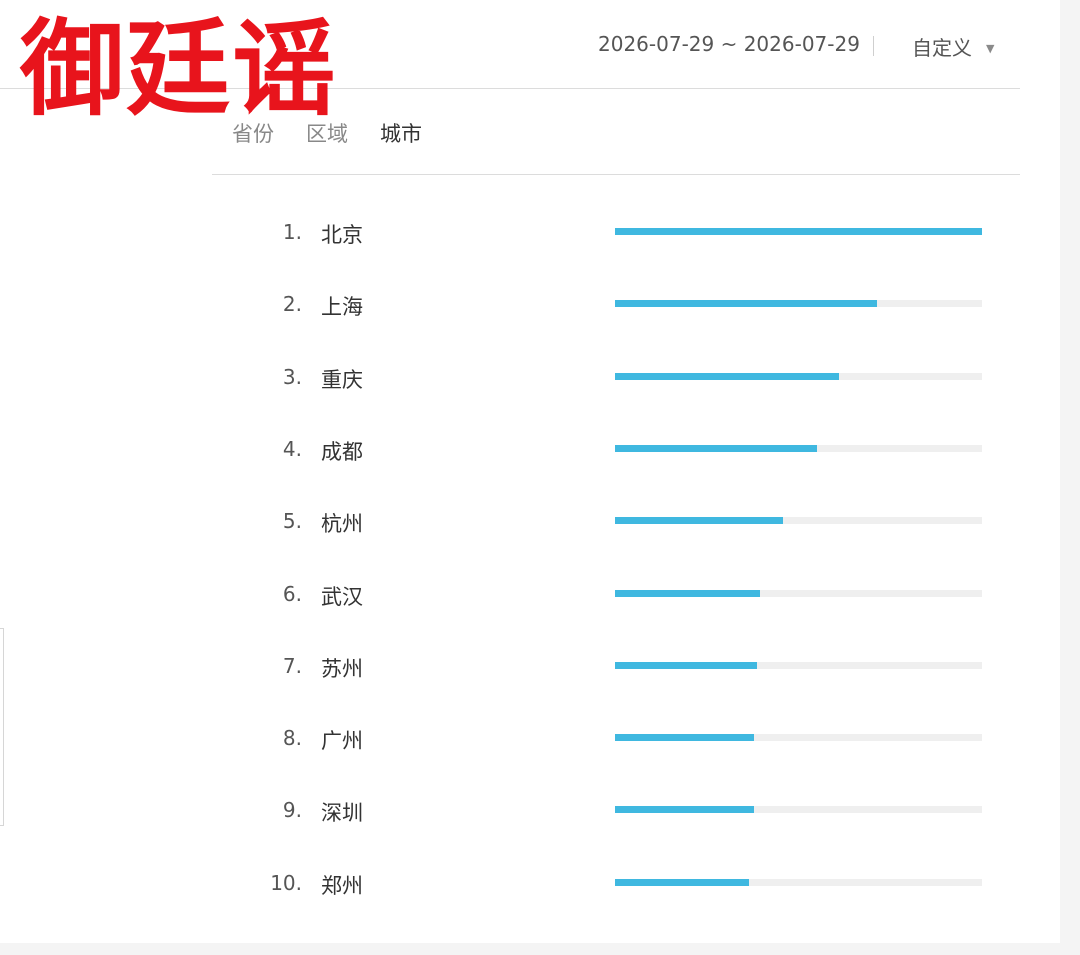 This screenshot has width=1080, height=955. Describe the element at coordinates (292, 448) in the screenshot. I see `rank-number: 4.` at that location.